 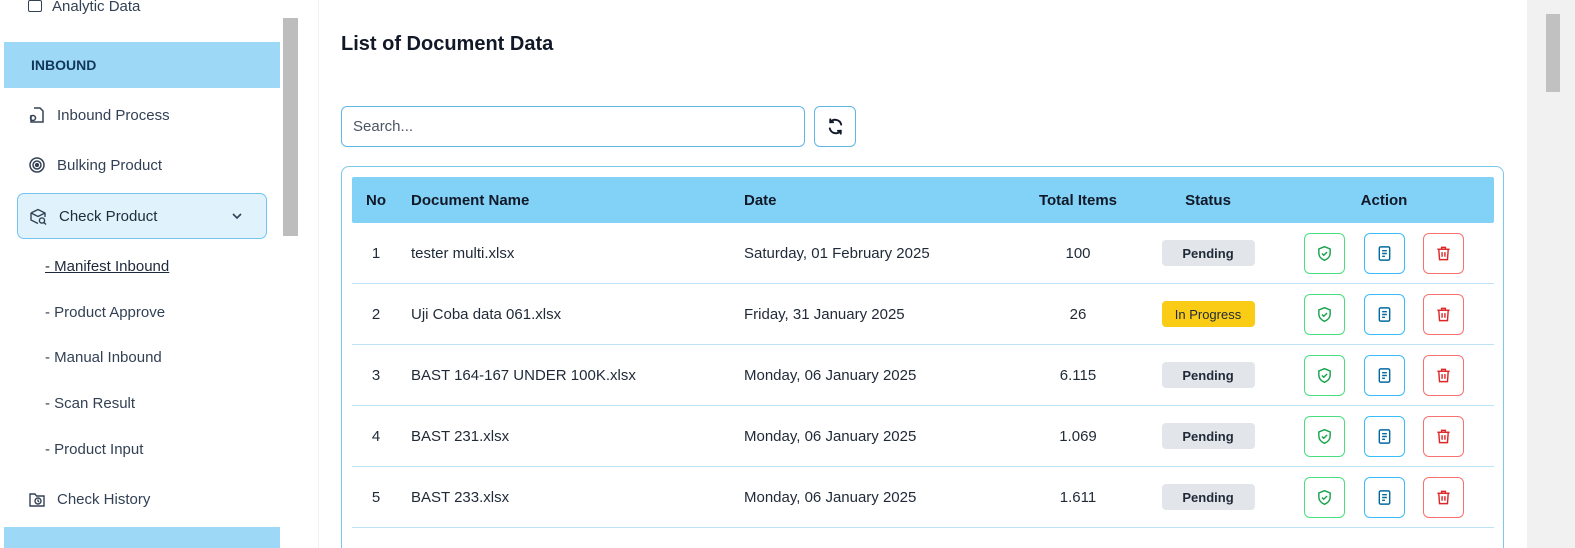 I want to click on cell-total-items: 6.115, so click(x=1078, y=375).